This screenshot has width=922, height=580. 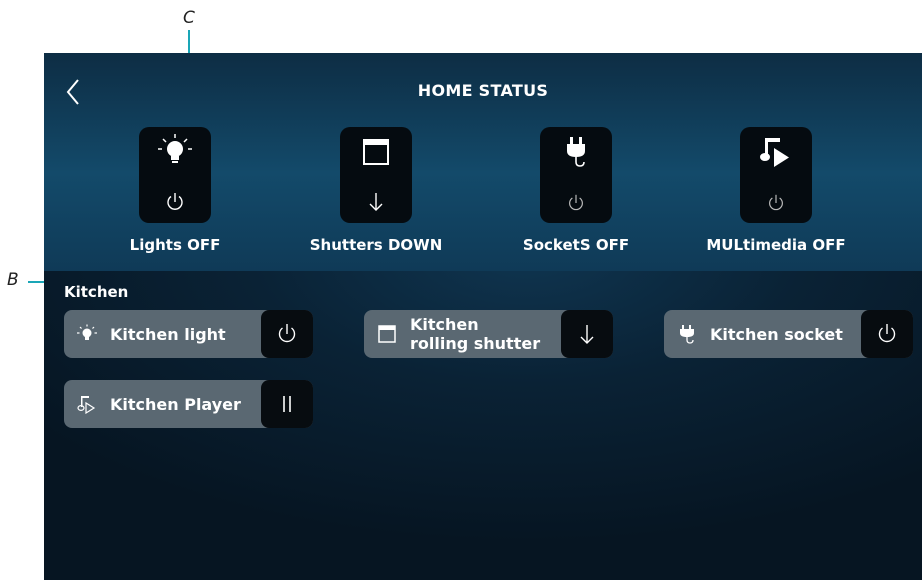 I want to click on kitchen-player-label: Kitchen Player, so click(x=175, y=404).